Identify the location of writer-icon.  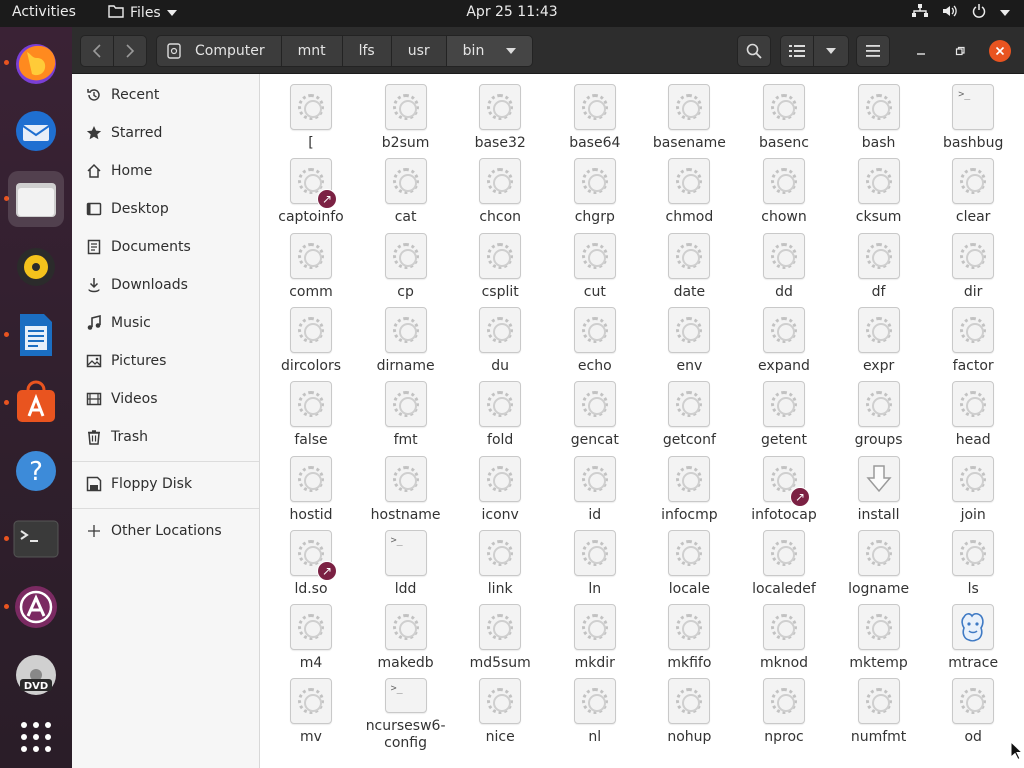
(36, 335).